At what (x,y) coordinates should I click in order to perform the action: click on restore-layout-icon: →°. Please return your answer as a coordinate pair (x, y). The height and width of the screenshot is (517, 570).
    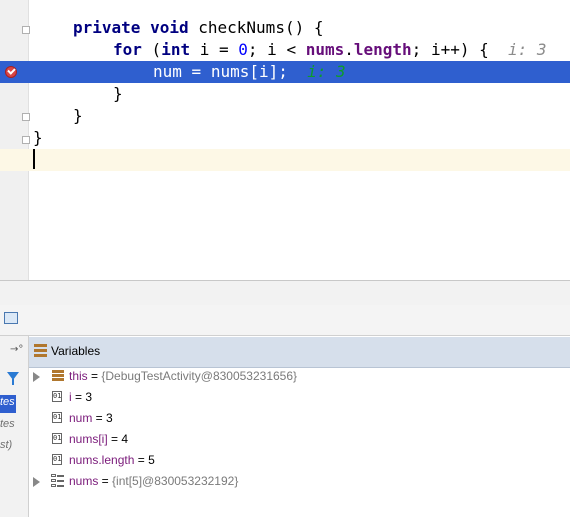
    Looking at the image, I should click on (16, 349).